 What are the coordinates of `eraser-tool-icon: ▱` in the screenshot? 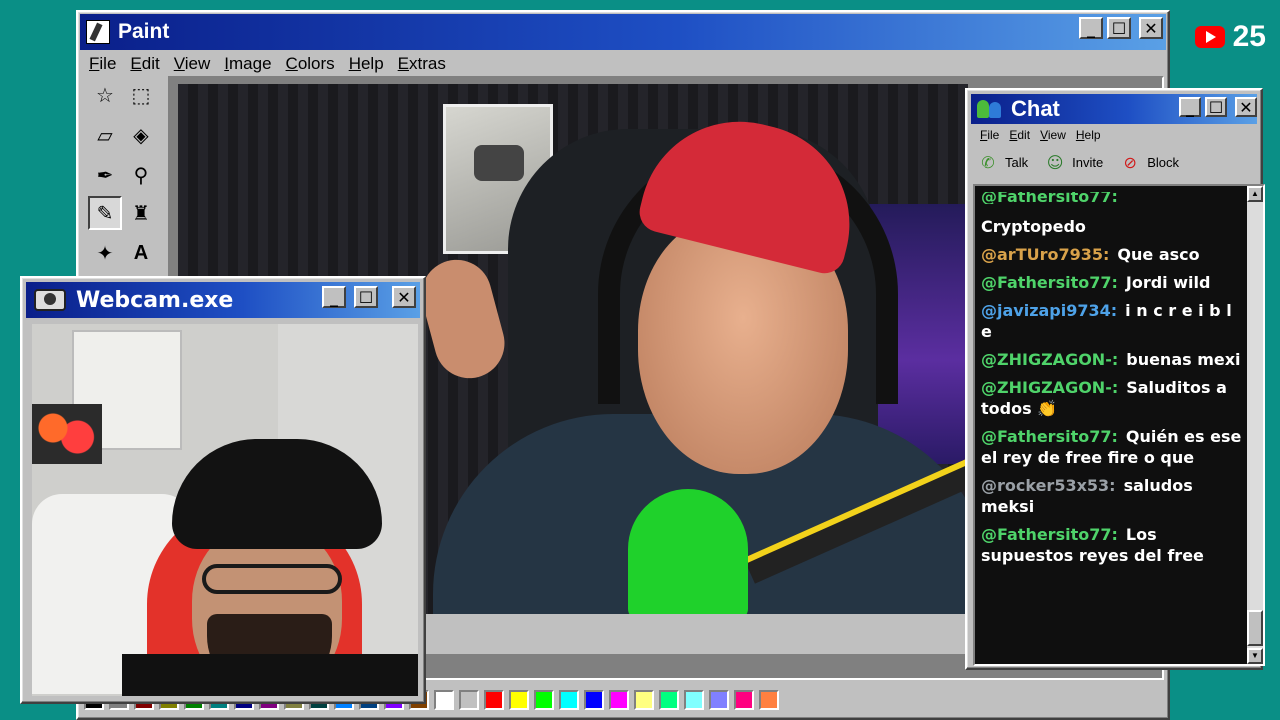 It's located at (105, 135).